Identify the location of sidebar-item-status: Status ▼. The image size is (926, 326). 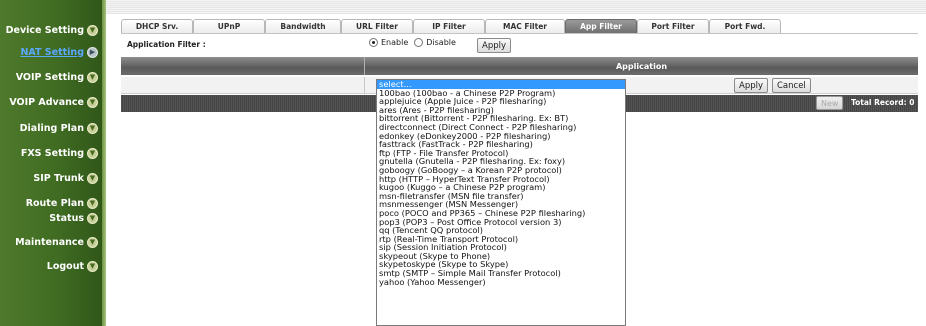
(73, 218).